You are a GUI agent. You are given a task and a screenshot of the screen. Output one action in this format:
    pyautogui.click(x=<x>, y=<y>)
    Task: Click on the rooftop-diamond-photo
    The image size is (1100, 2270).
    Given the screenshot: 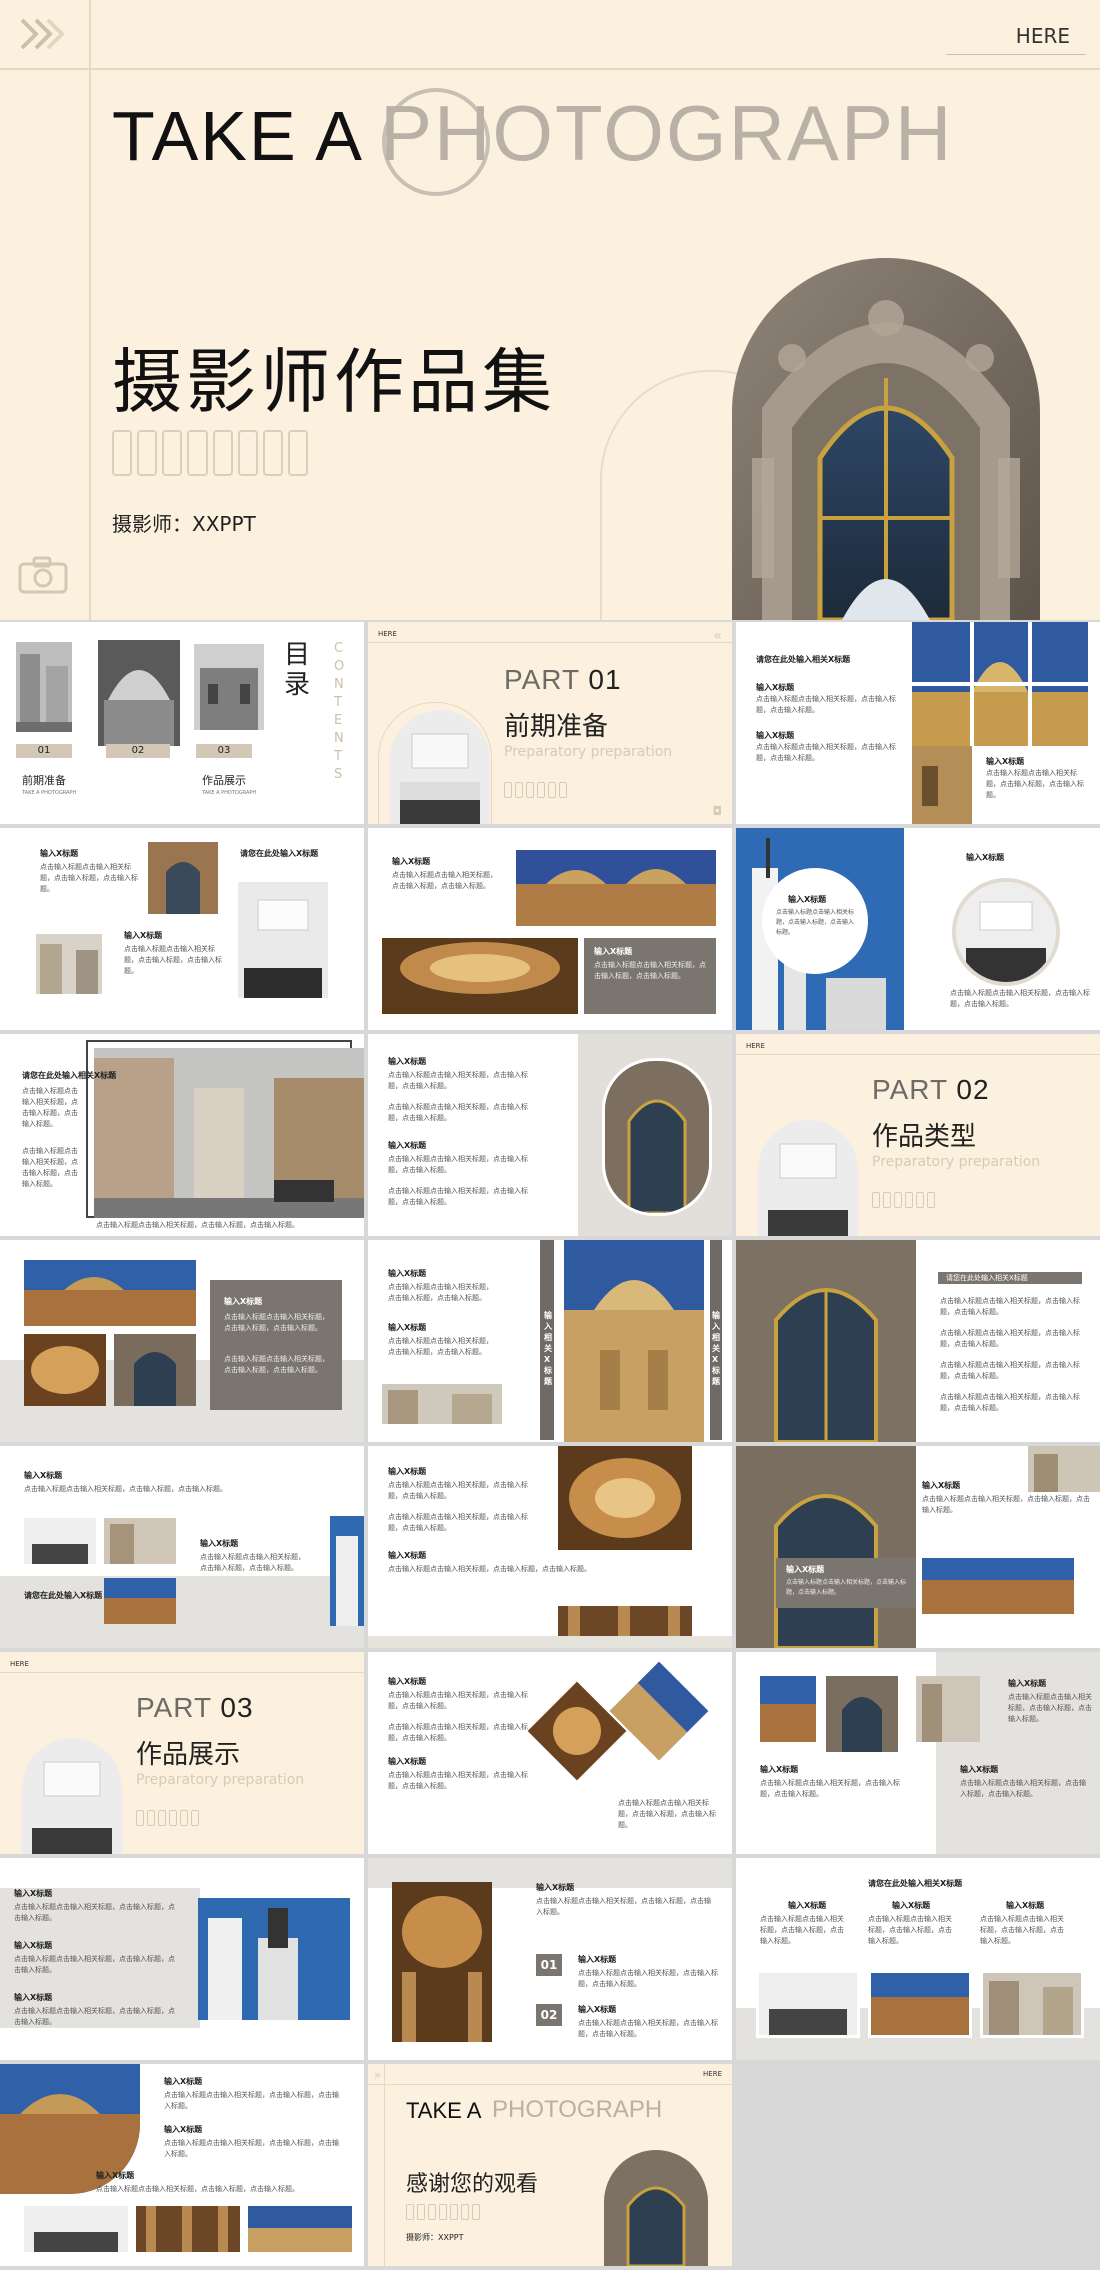 What is the action you would take?
    pyautogui.click(x=659, y=1711)
    